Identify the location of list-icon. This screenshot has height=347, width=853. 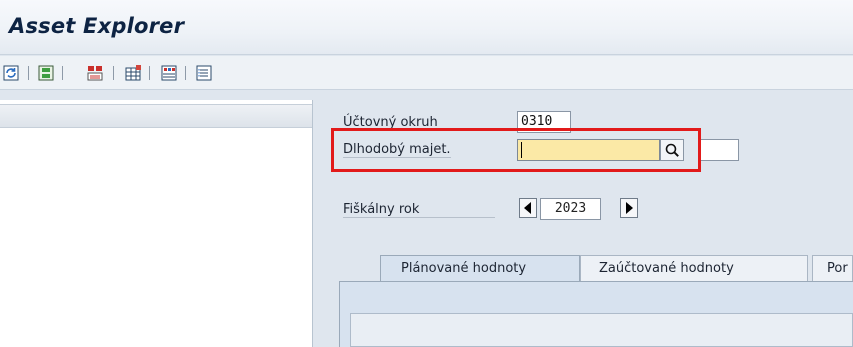
(204, 73).